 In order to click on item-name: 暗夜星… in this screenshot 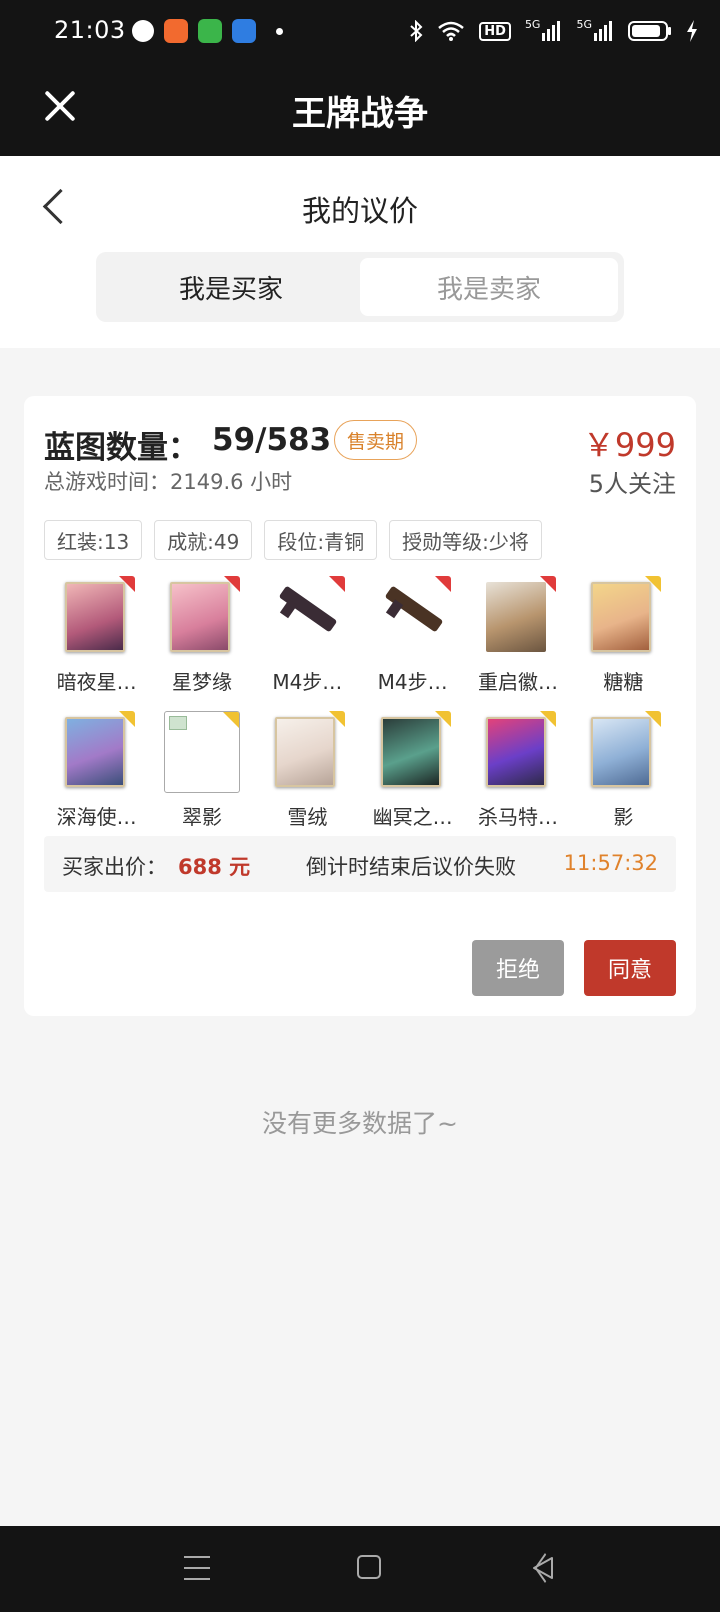, I will do `click(96, 682)`.